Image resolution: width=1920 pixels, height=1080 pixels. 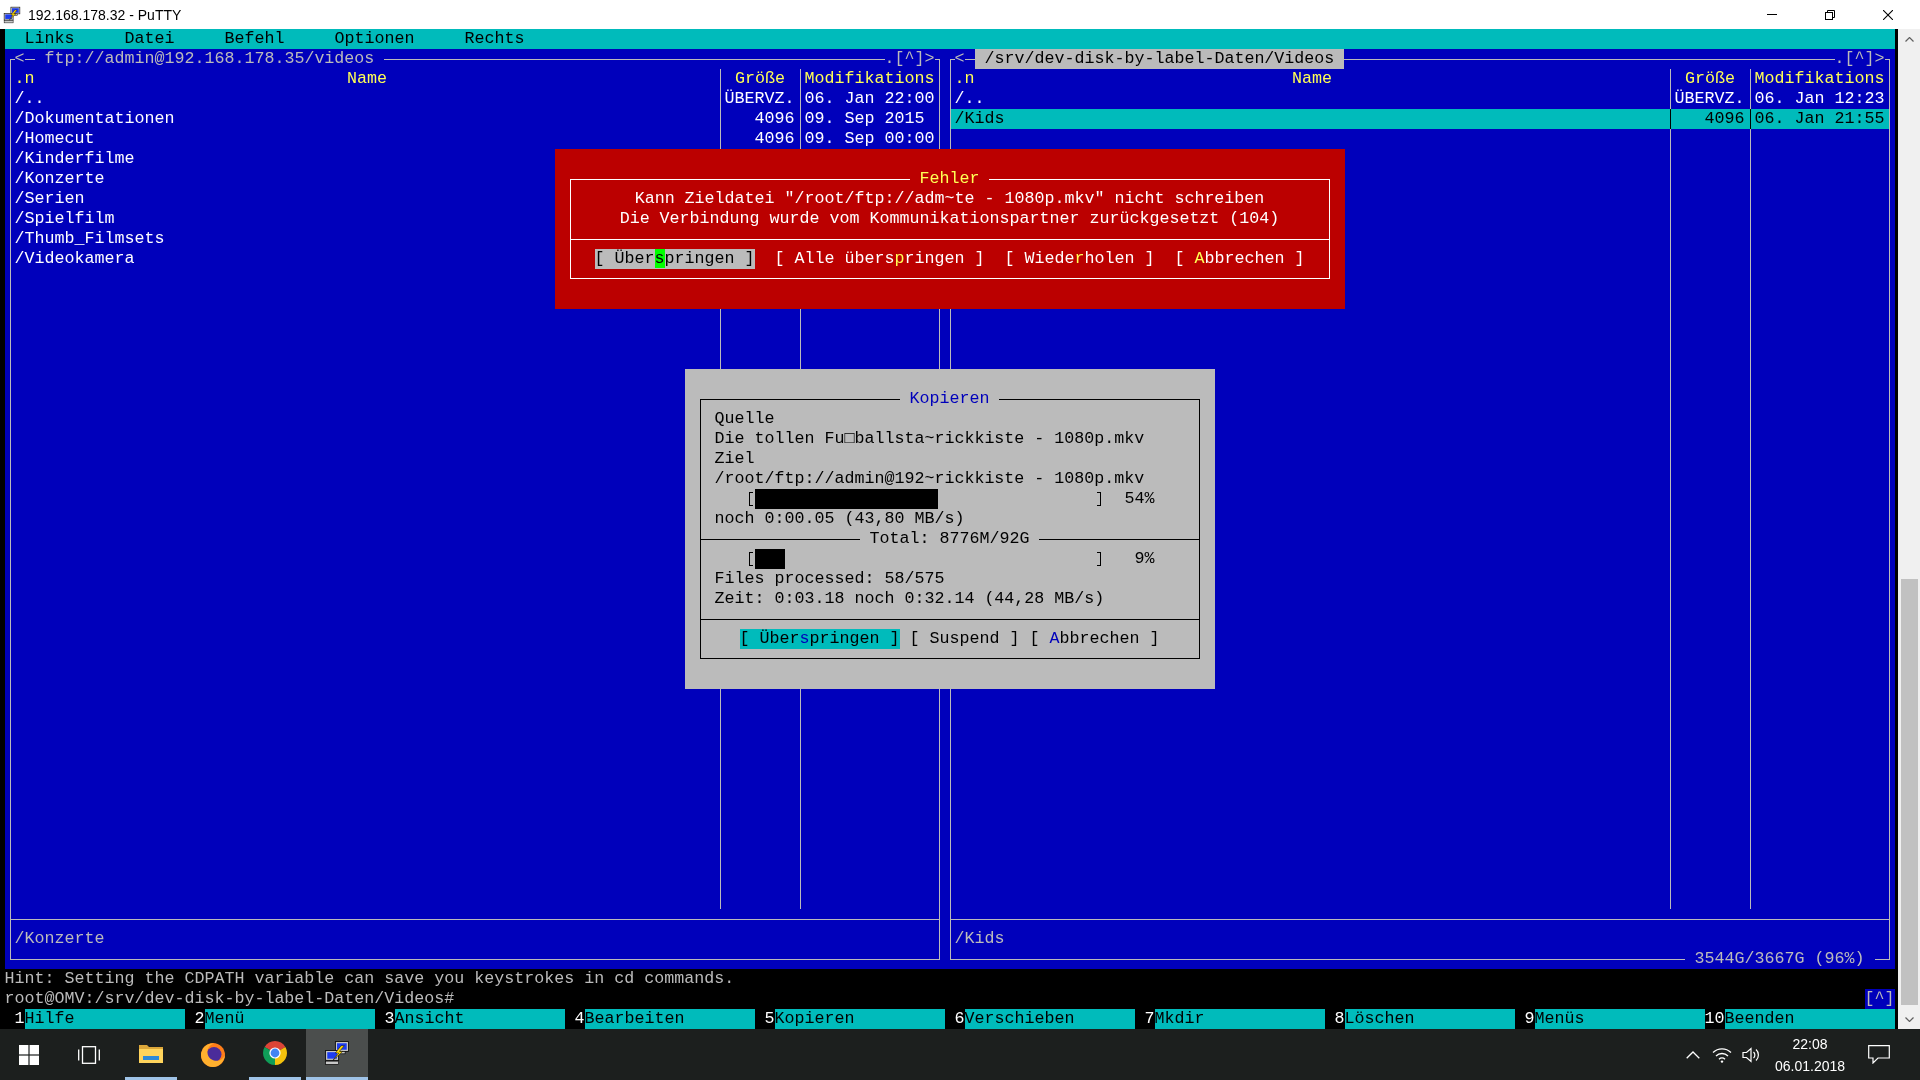 What do you see at coordinates (1751, 1054) in the screenshot?
I see `speaker-icon` at bounding box center [1751, 1054].